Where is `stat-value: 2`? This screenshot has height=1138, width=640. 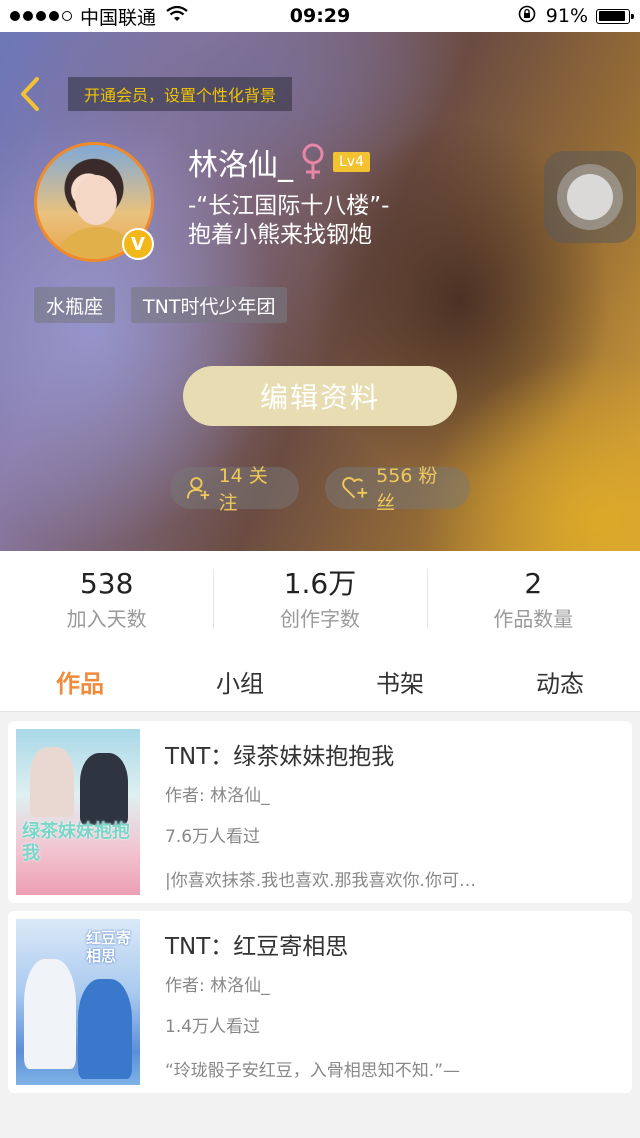 stat-value: 2 is located at coordinates (533, 583).